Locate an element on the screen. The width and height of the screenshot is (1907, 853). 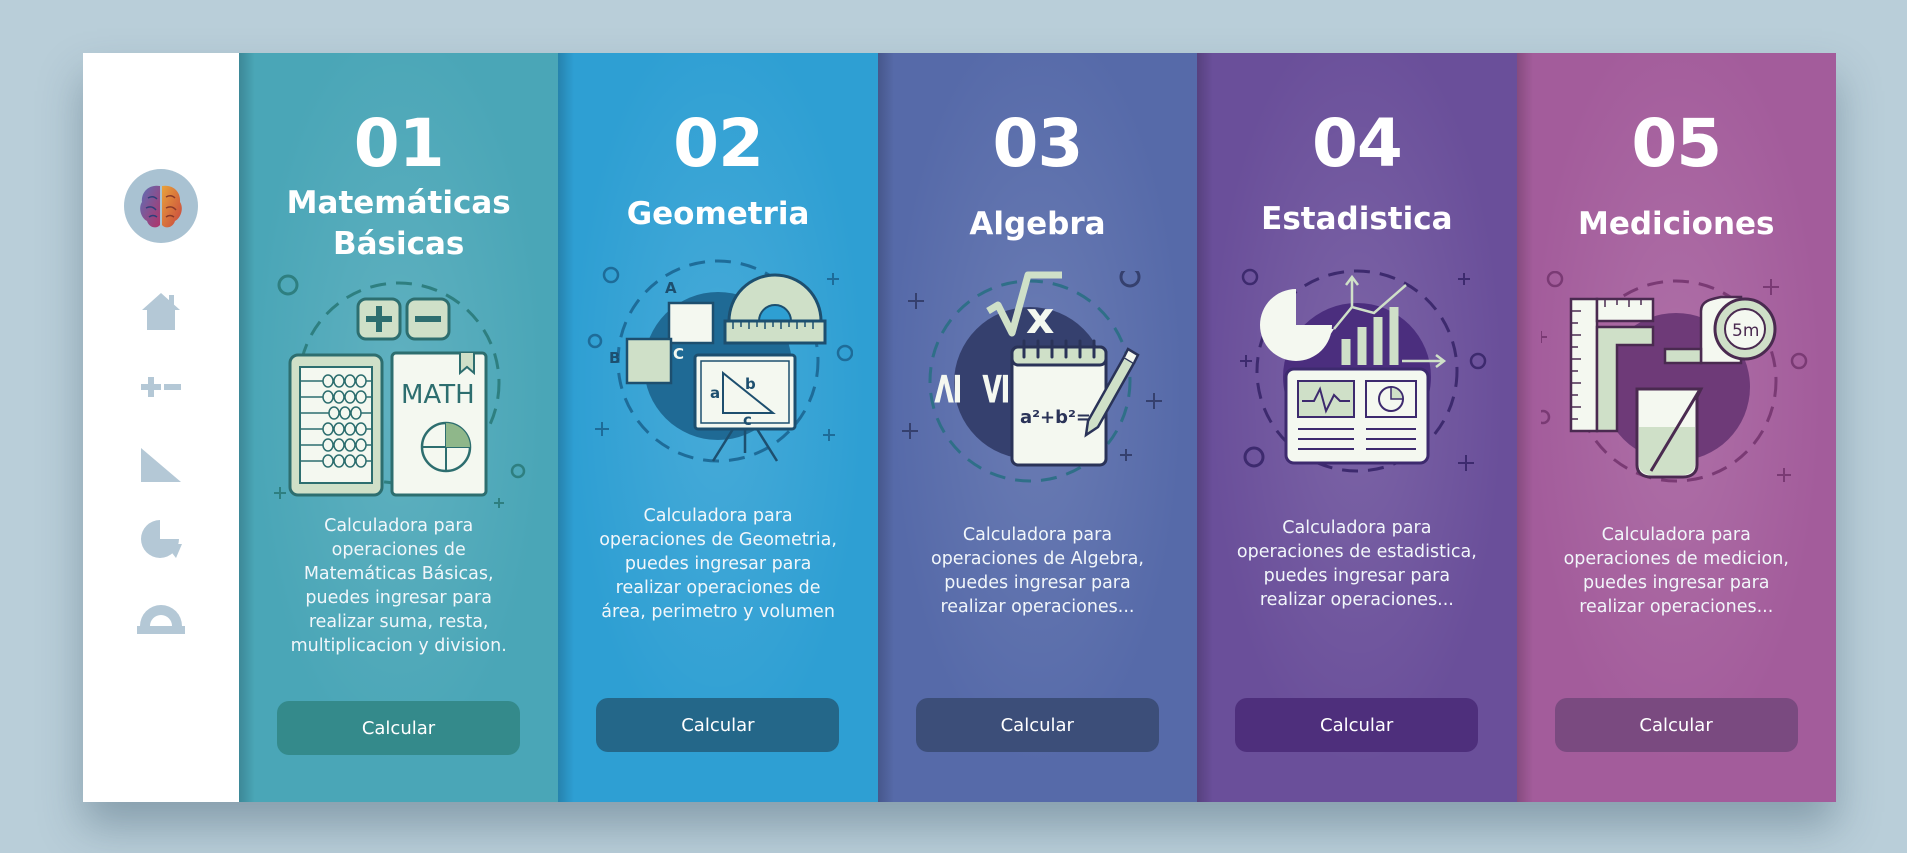
symbol-greater-equal: ≥ is located at coordinates (945, 388).